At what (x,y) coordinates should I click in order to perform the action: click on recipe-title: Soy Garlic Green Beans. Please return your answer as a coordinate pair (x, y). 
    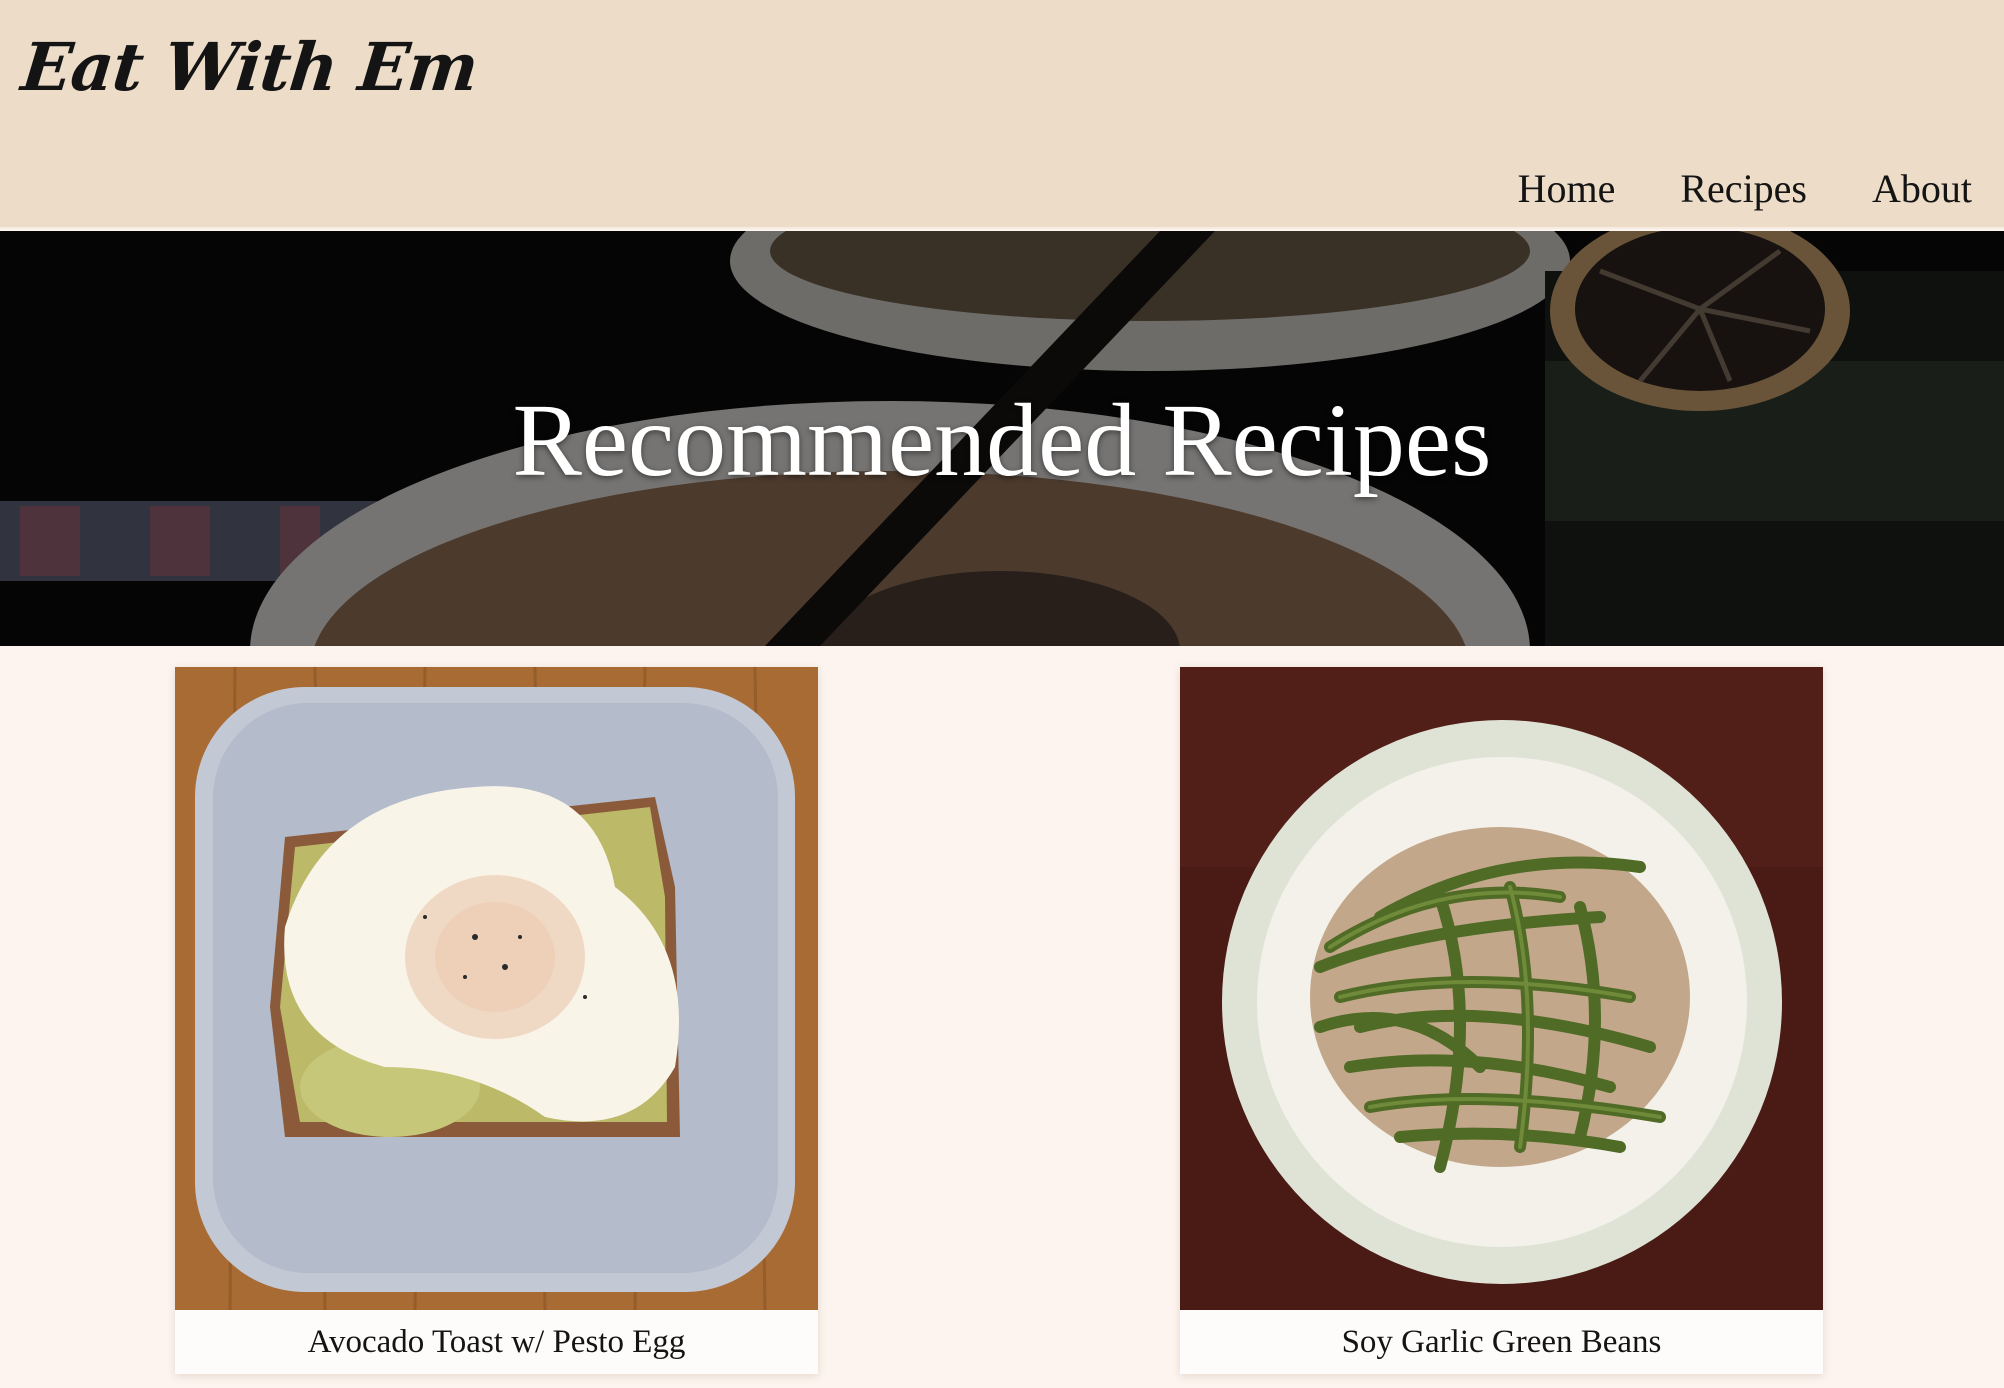
    Looking at the image, I should click on (1501, 1342).